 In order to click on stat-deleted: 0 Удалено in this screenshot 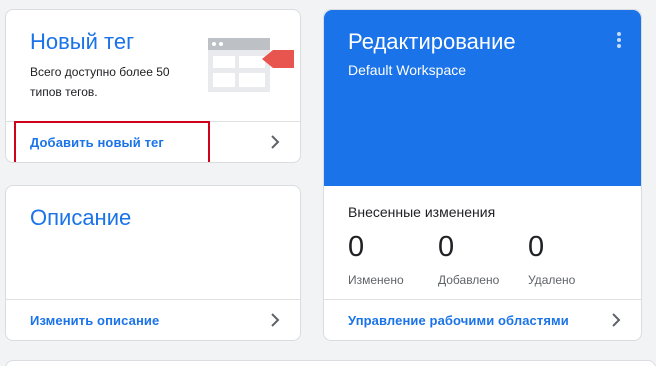, I will do `click(568, 258)`.